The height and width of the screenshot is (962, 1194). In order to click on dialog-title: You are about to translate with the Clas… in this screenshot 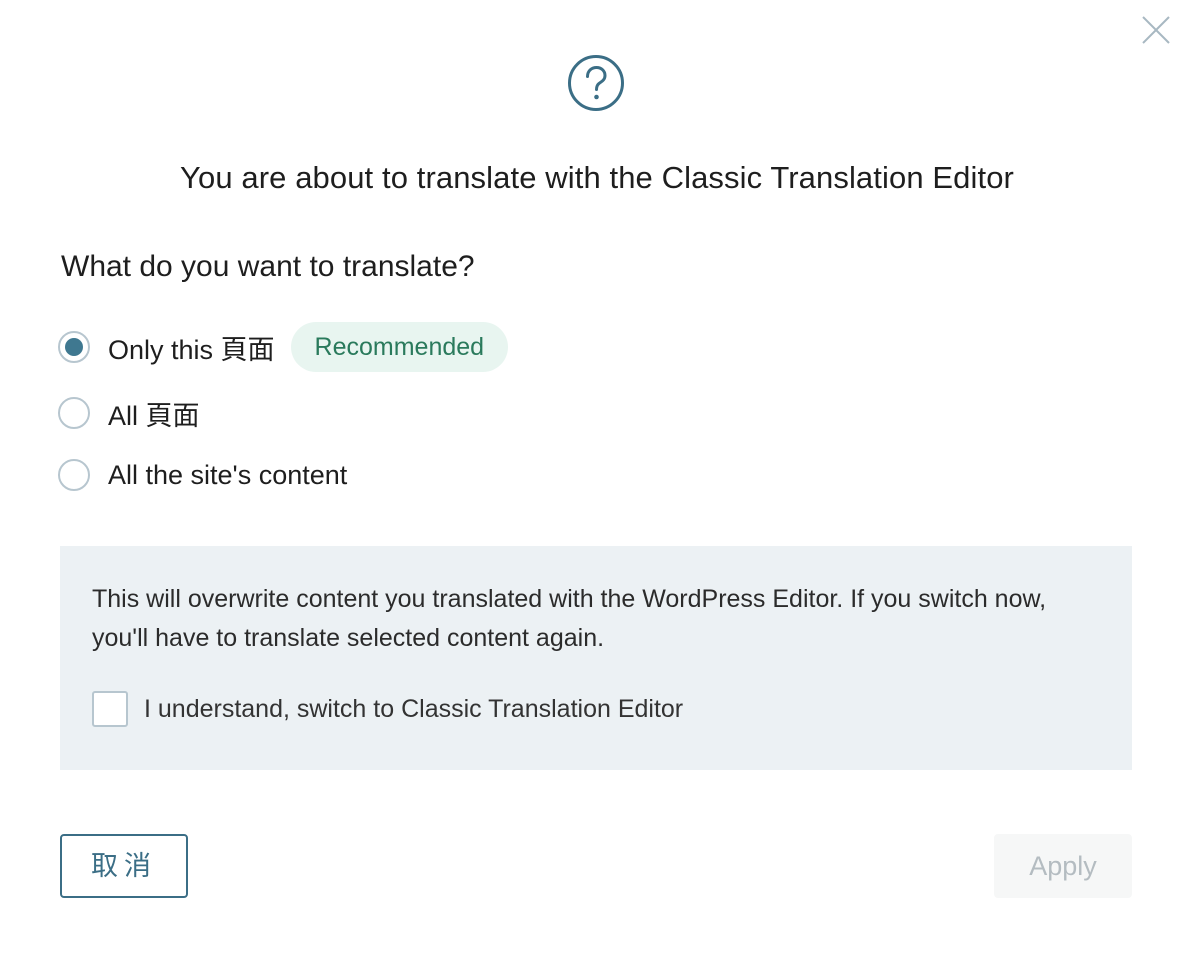, I will do `click(597, 177)`.